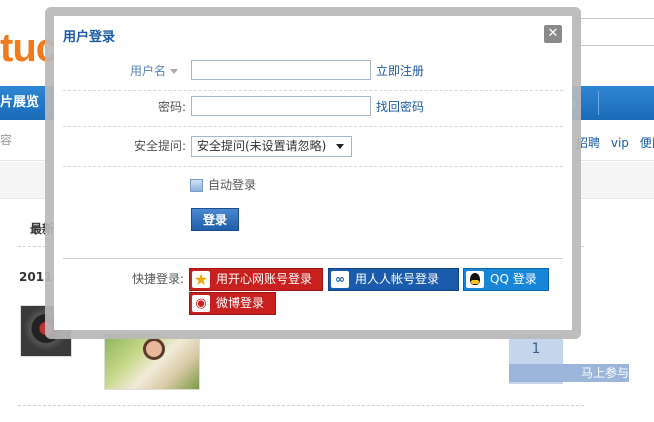  I want to click on top-search-box, so click(616, 32).